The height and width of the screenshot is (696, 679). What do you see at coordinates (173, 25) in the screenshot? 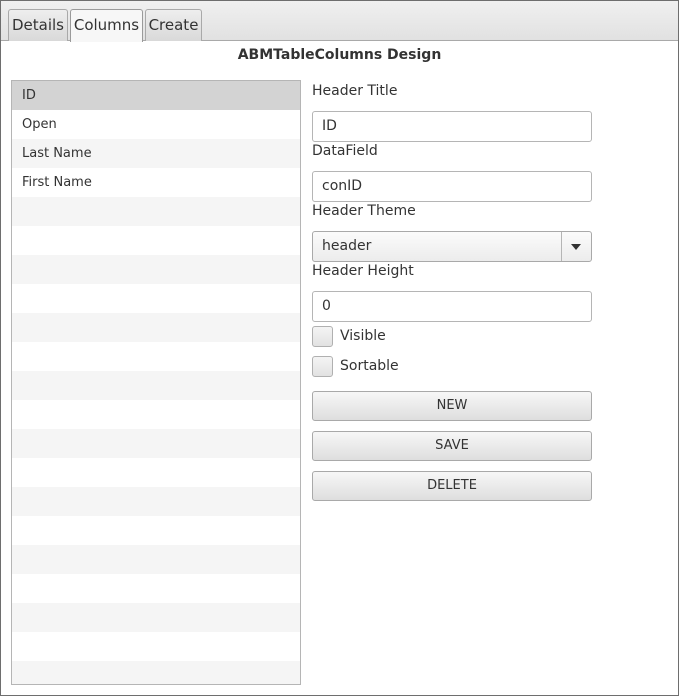
I see `tab-create: Create` at bounding box center [173, 25].